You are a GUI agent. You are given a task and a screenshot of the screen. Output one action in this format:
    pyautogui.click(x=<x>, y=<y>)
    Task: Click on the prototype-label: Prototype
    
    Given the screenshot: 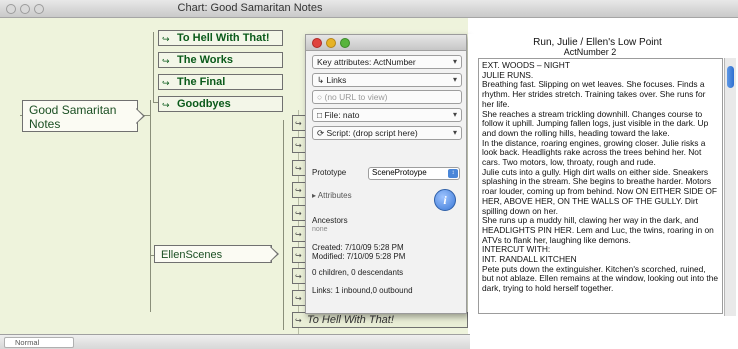 What is the action you would take?
    pyautogui.click(x=329, y=172)
    